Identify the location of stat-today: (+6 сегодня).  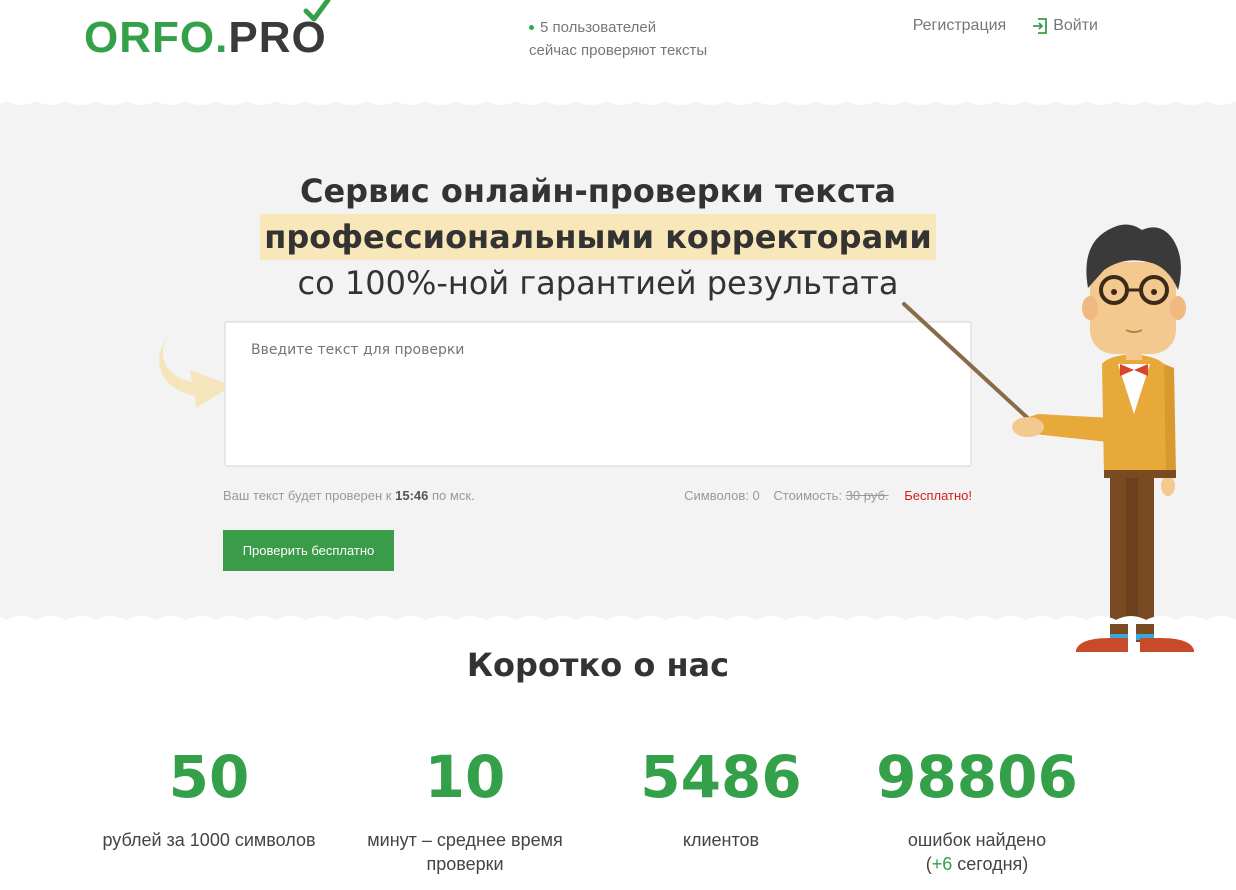
(977, 864).